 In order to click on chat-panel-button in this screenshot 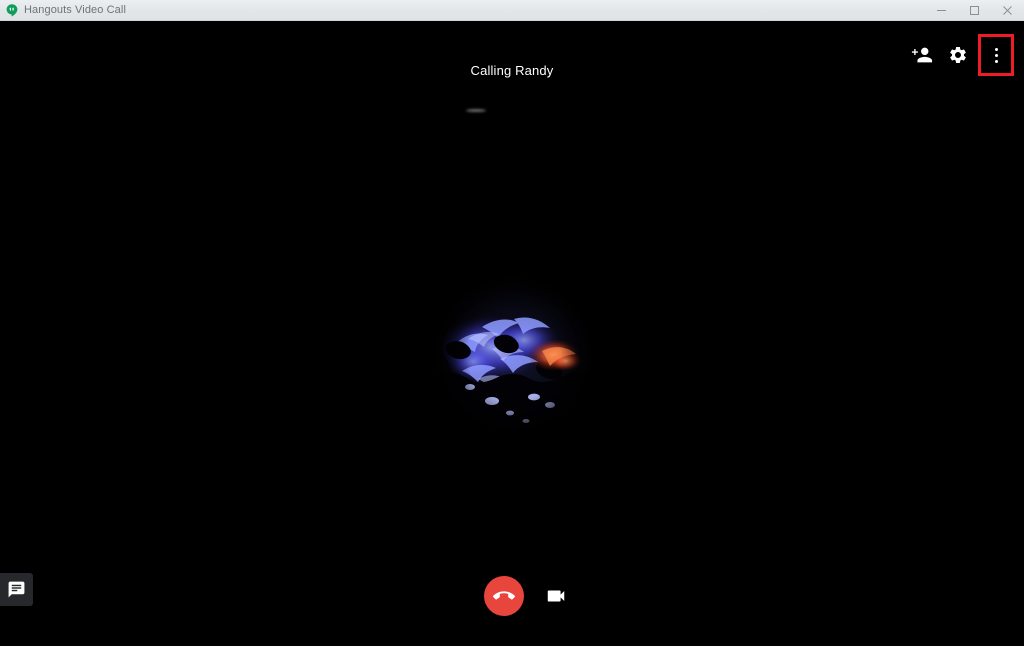, I will do `click(16, 589)`.